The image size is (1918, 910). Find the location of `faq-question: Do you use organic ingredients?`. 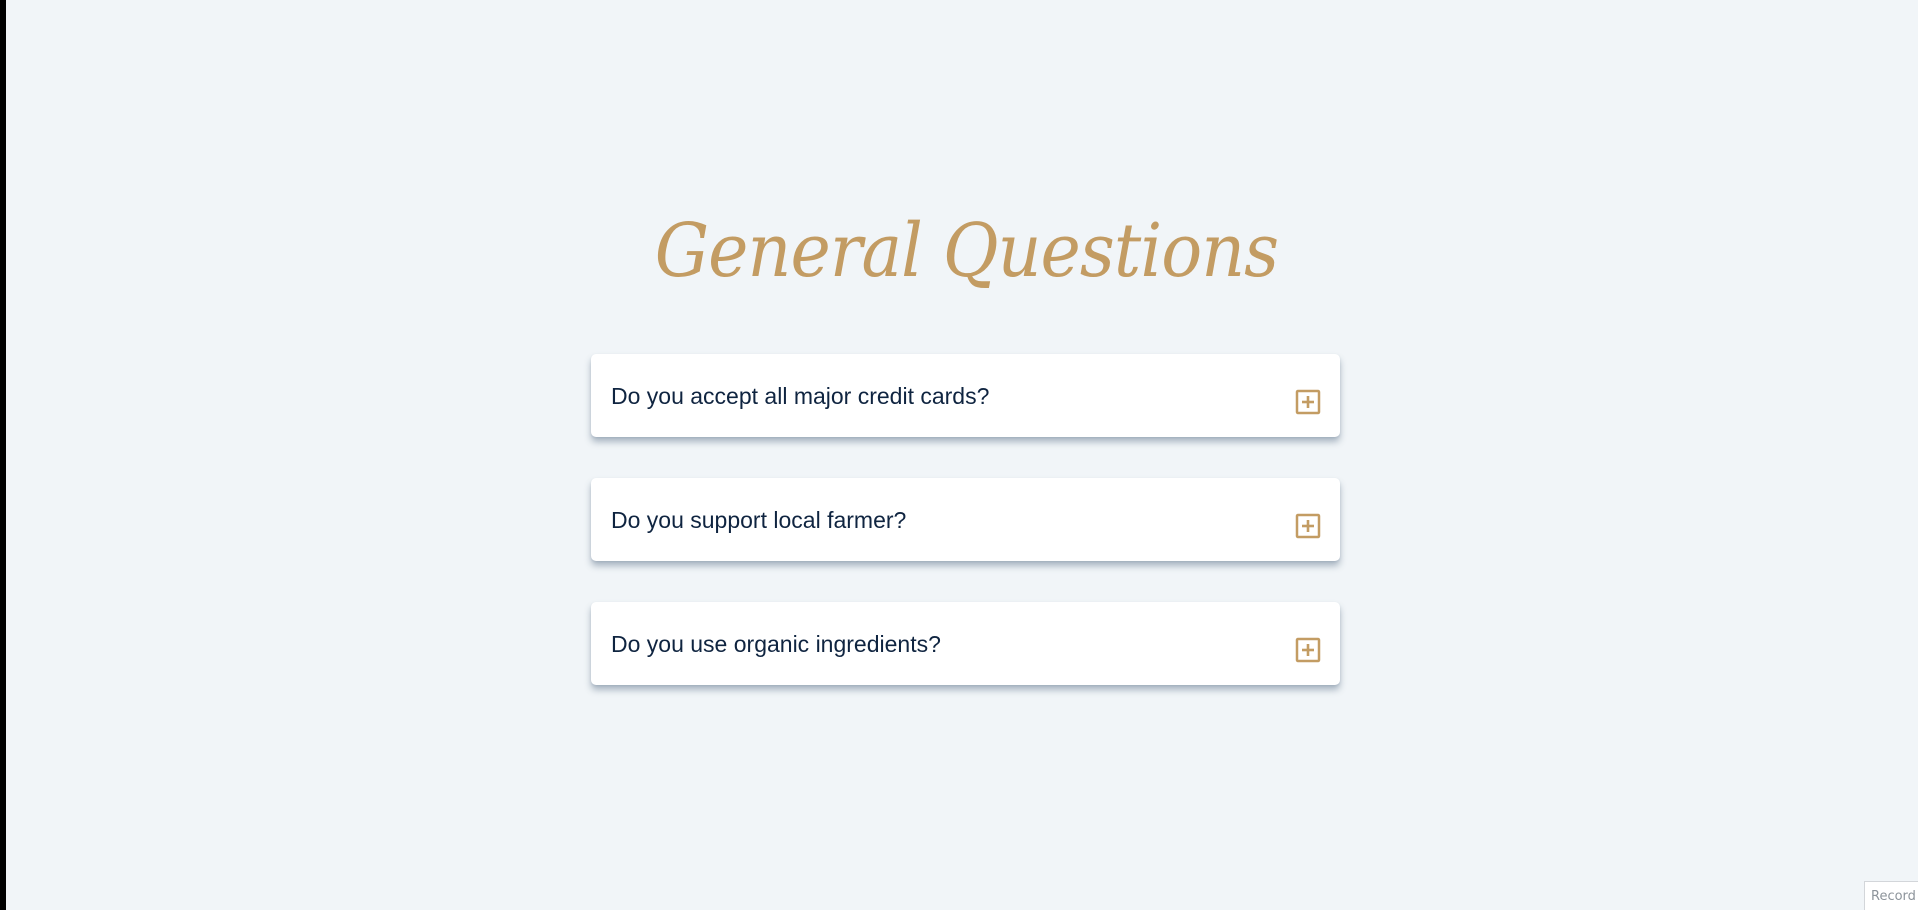

faq-question: Do you use organic ingredients? is located at coordinates (776, 644).